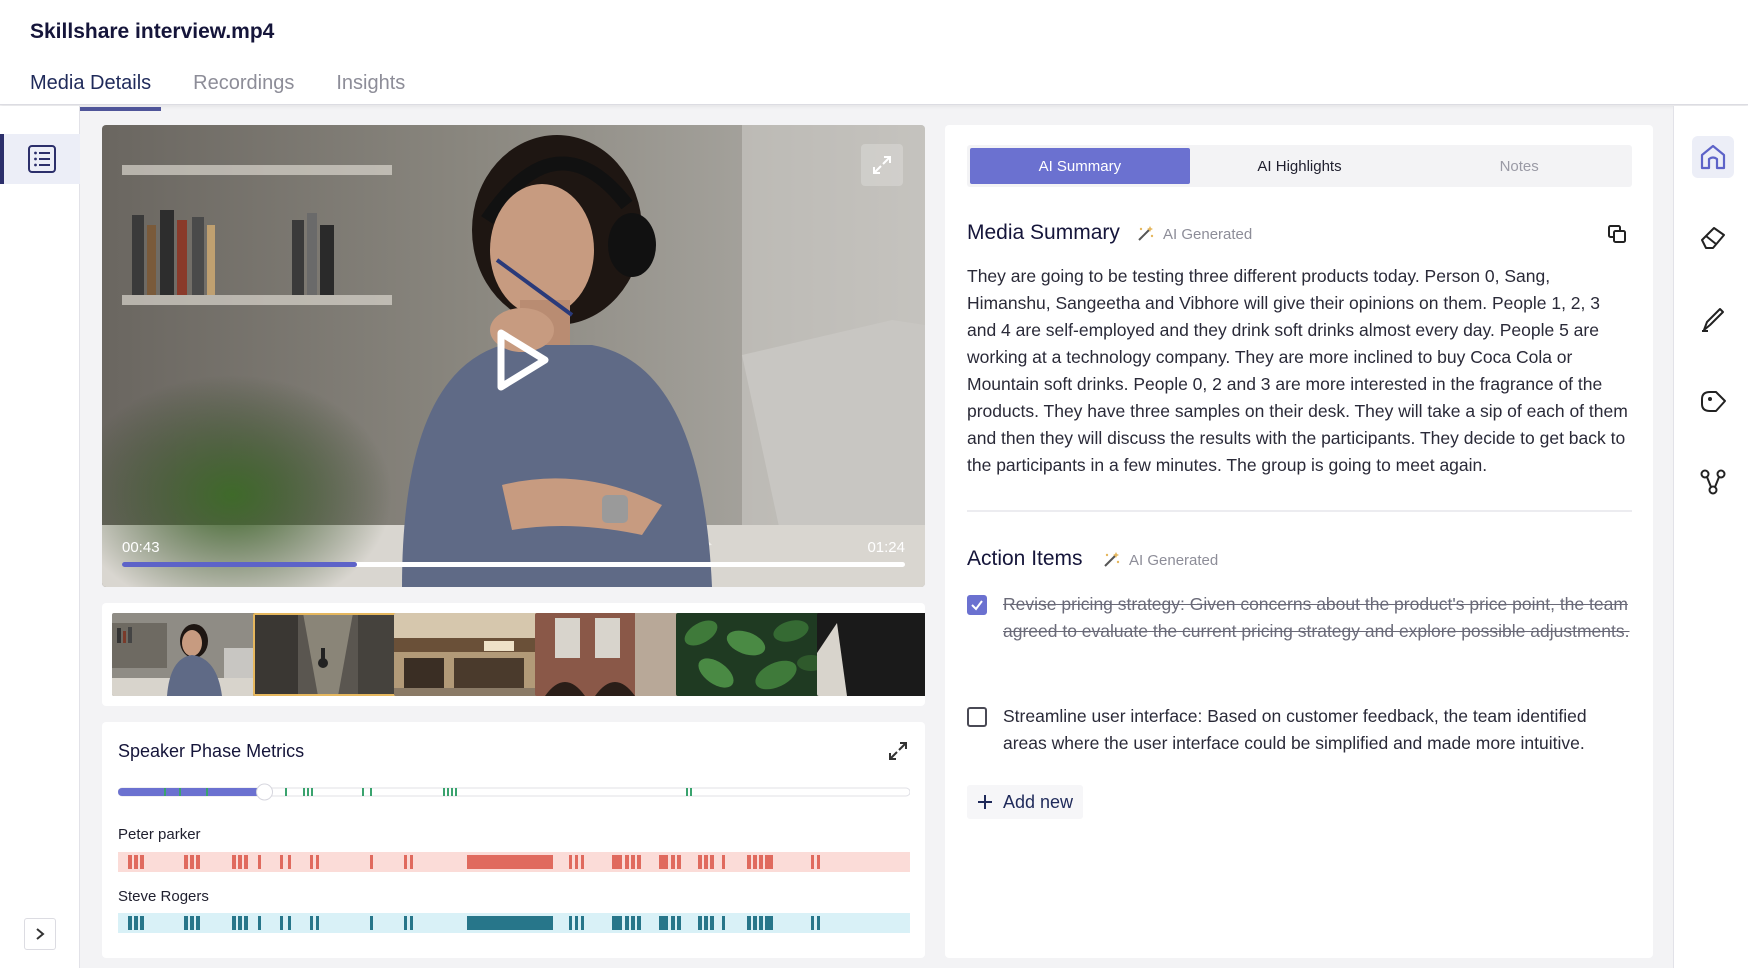 This screenshot has width=1748, height=968. I want to click on thumbnail-alley-cyclist, so click(327, 654).